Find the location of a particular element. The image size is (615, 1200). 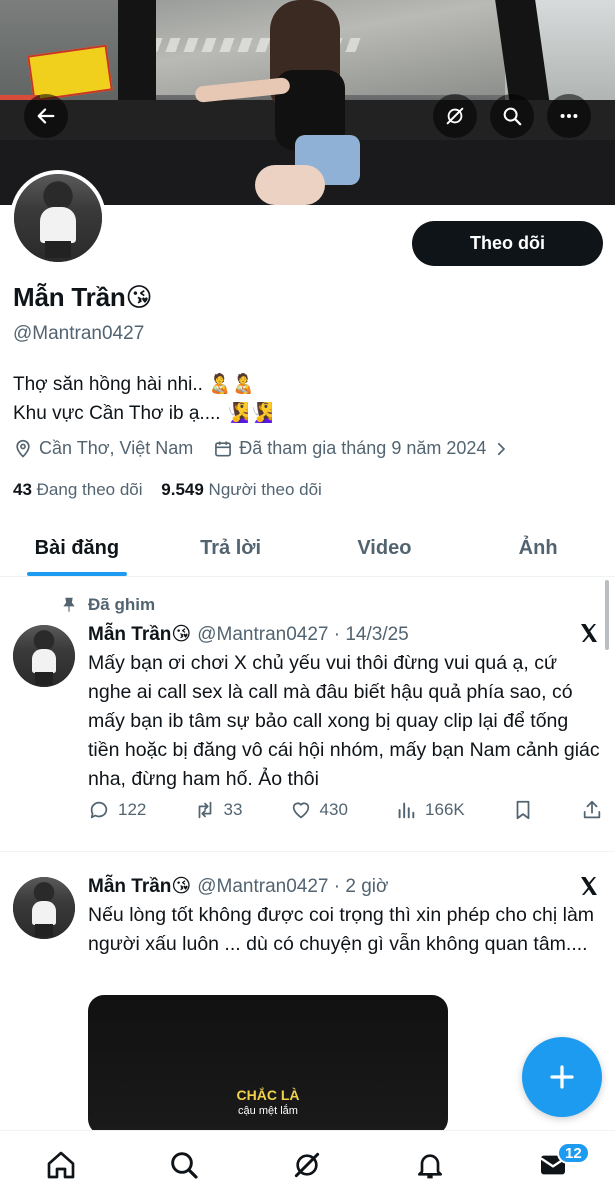

profile-avatar is located at coordinates (58, 218).